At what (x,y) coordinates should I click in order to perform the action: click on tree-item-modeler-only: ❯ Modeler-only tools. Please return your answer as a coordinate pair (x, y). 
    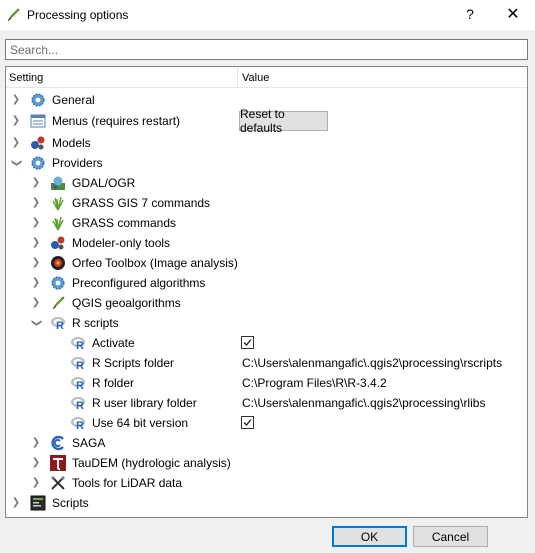
    Looking at the image, I should click on (266, 243).